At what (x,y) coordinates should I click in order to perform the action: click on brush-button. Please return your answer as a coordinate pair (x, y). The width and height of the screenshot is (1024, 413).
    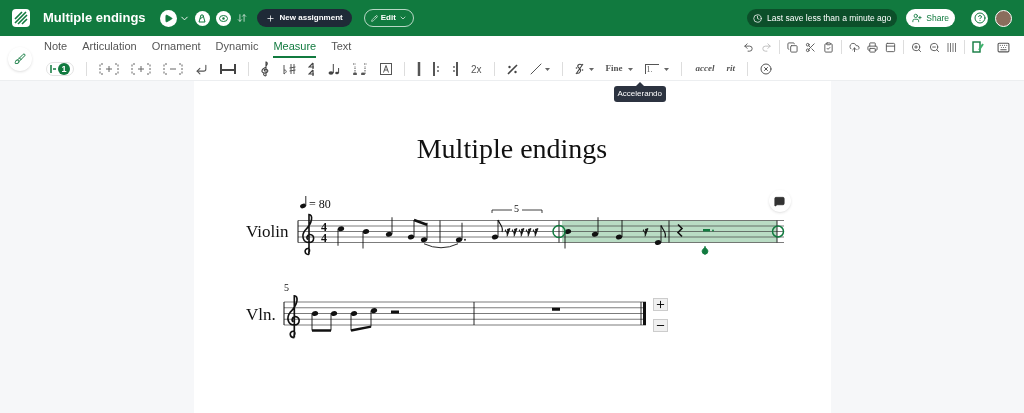
    Looking at the image, I should click on (20, 59).